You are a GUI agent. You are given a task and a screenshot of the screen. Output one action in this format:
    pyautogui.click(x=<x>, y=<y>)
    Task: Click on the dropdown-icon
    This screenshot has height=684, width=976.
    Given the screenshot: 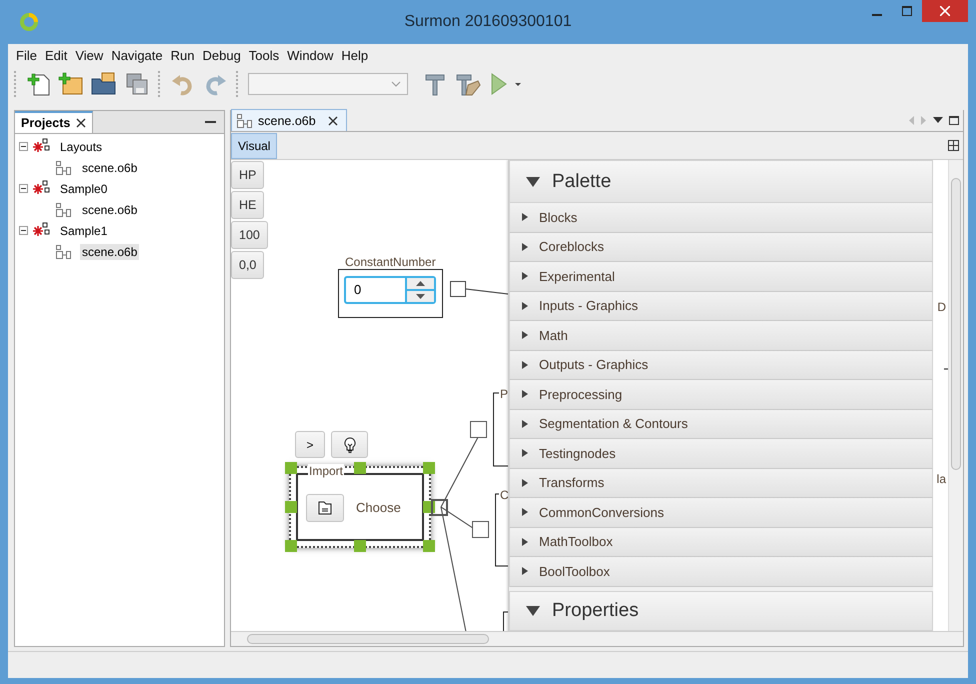 What is the action you would take?
    pyautogui.click(x=938, y=120)
    